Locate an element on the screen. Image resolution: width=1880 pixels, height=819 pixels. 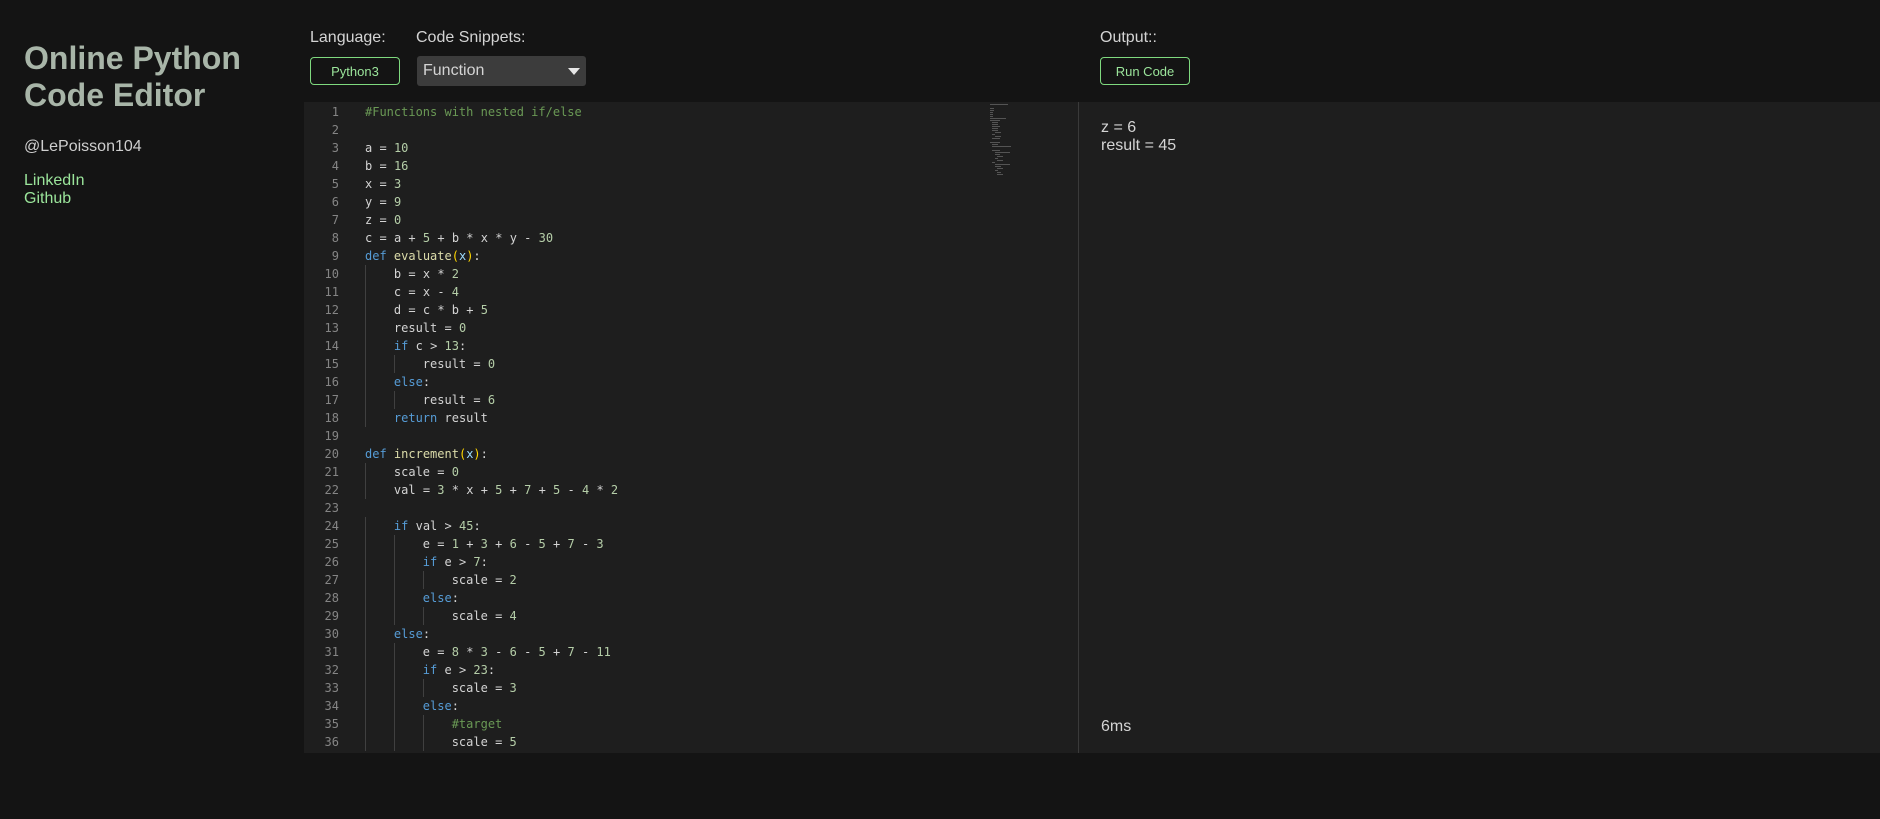
code-line: #Functions with nested if/else is located at coordinates (473, 112).